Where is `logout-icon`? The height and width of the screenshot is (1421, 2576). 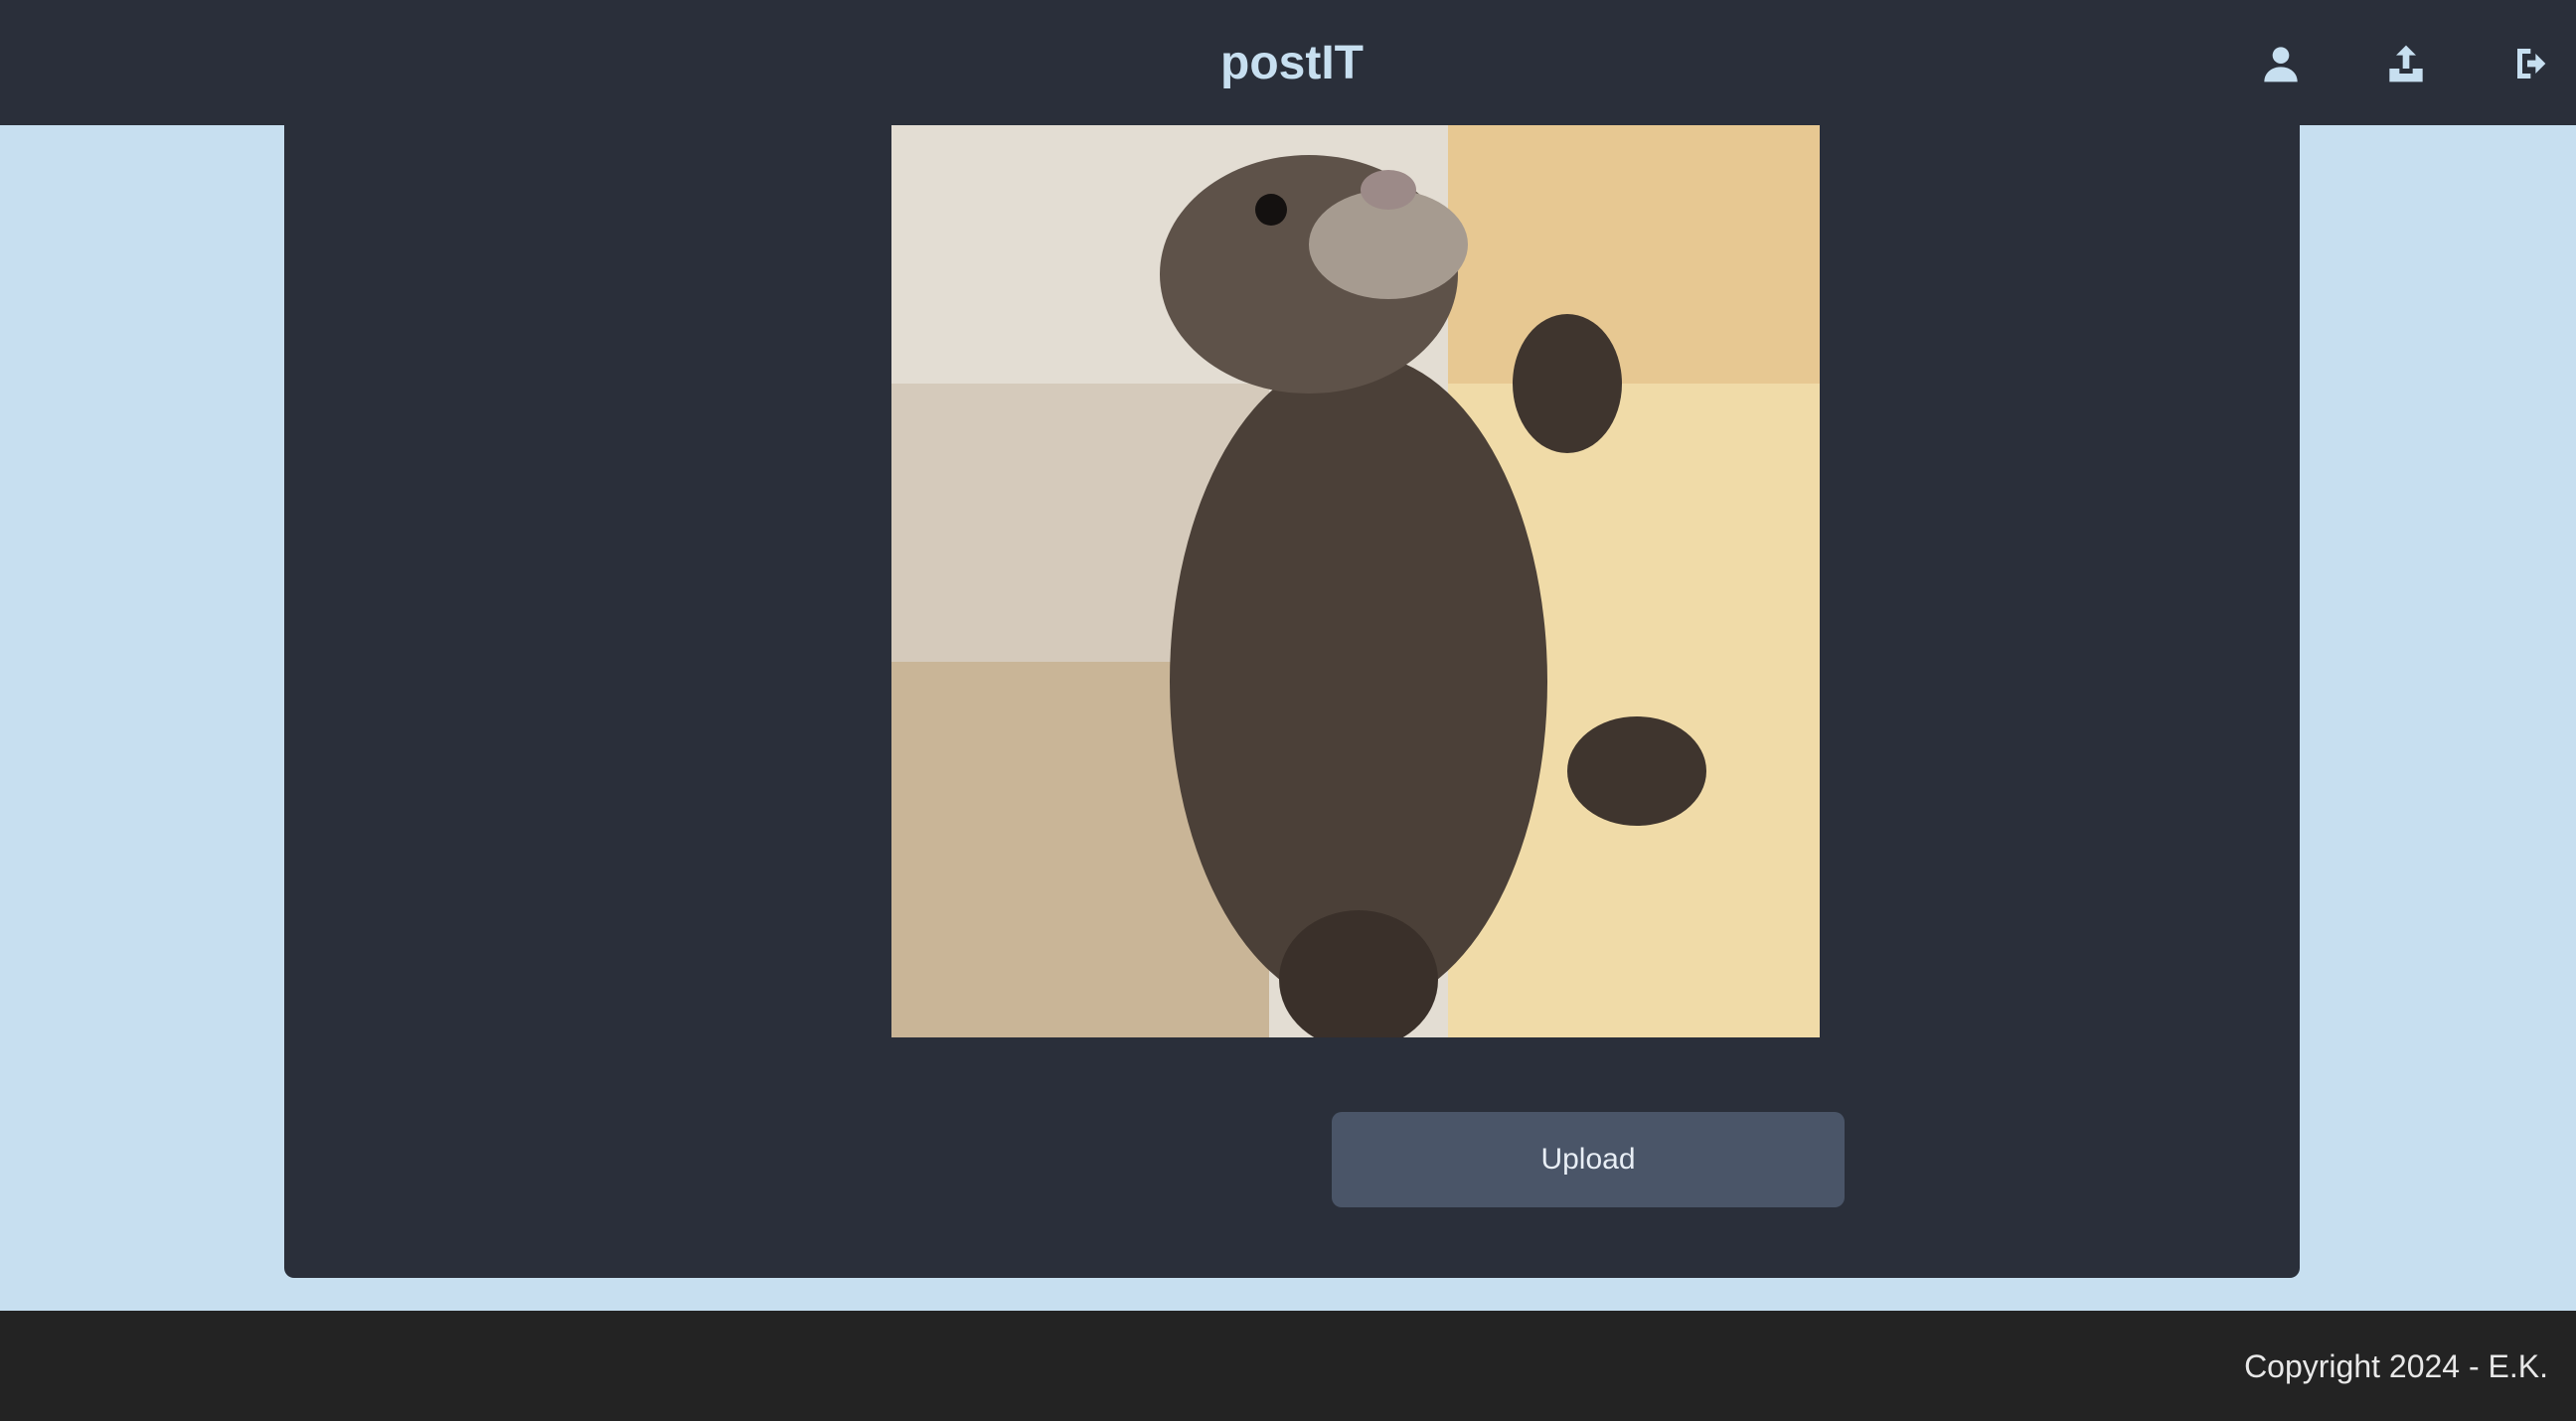
logout-icon is located at coordinates (2532, 63).